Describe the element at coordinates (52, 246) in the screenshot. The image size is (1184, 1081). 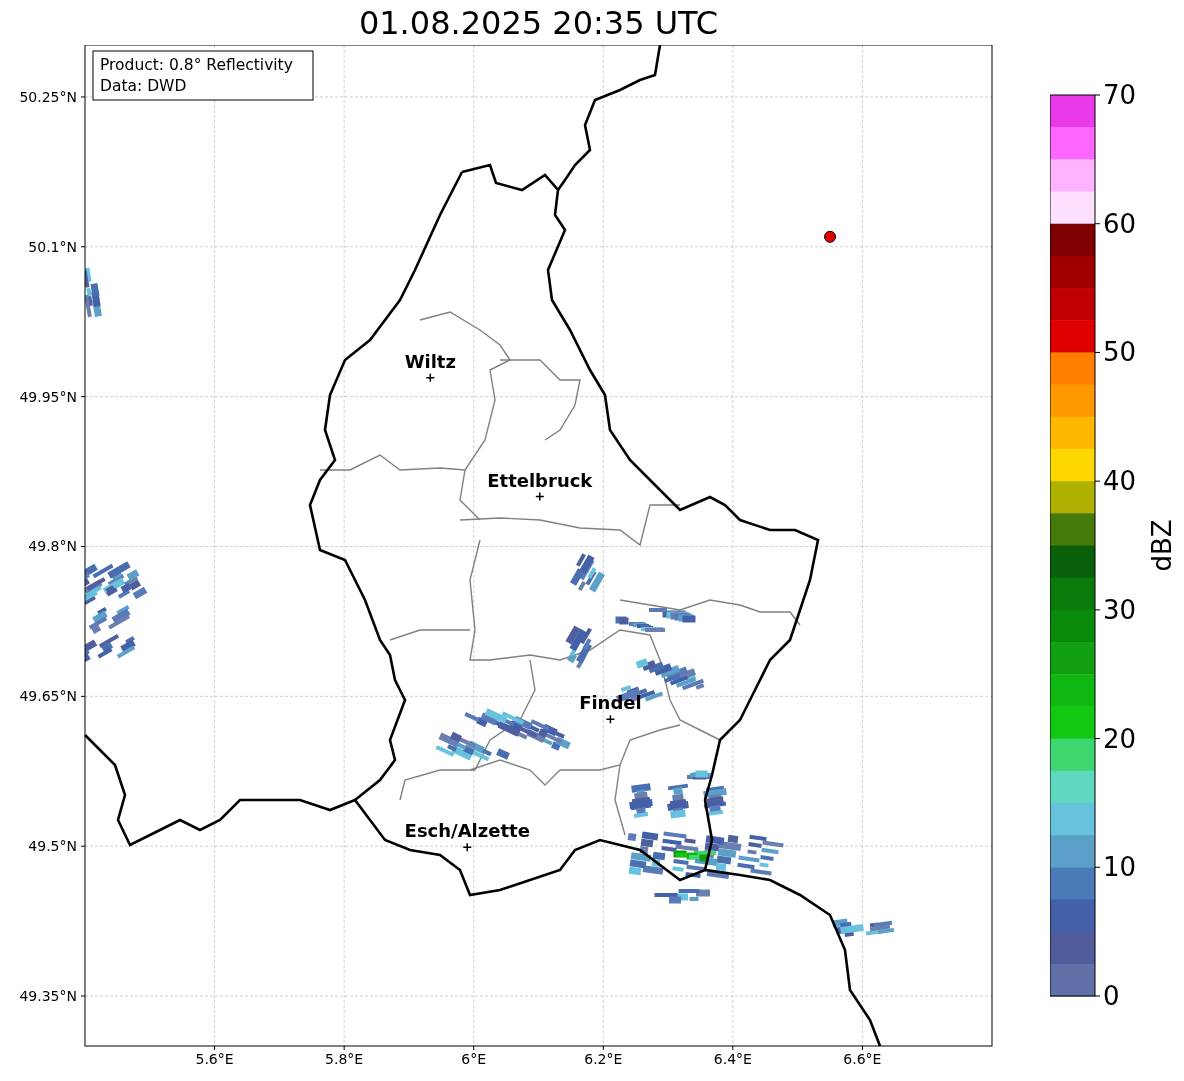
I see `tick-label: 50.1°N` at that location.